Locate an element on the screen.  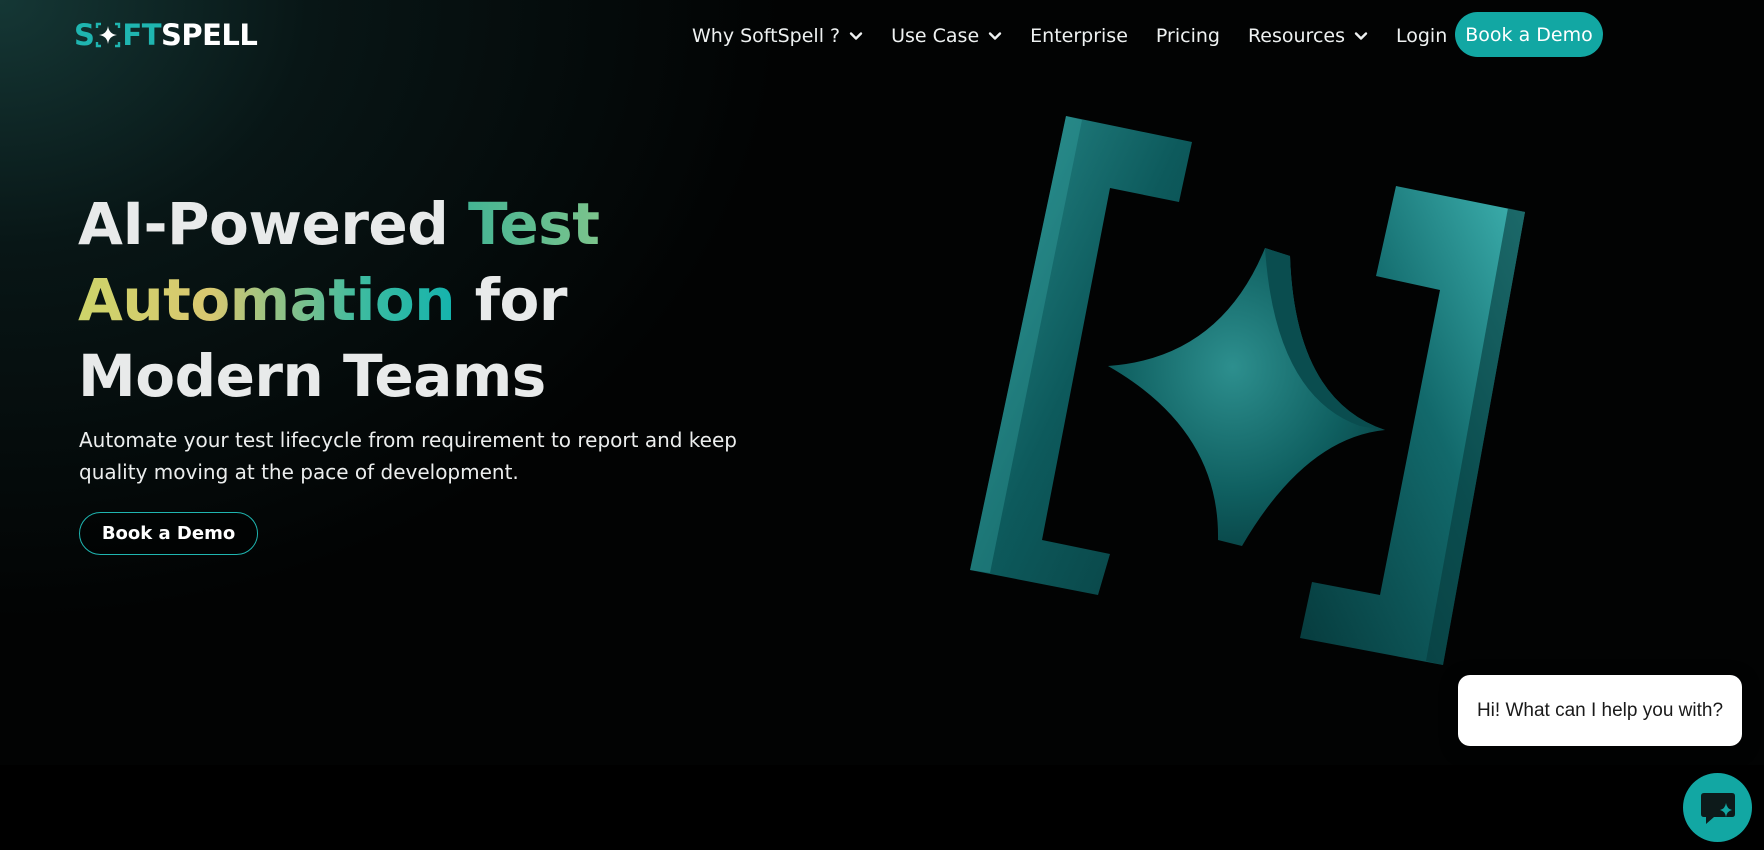
login-link: Login is located at coordinates (1421, 36).